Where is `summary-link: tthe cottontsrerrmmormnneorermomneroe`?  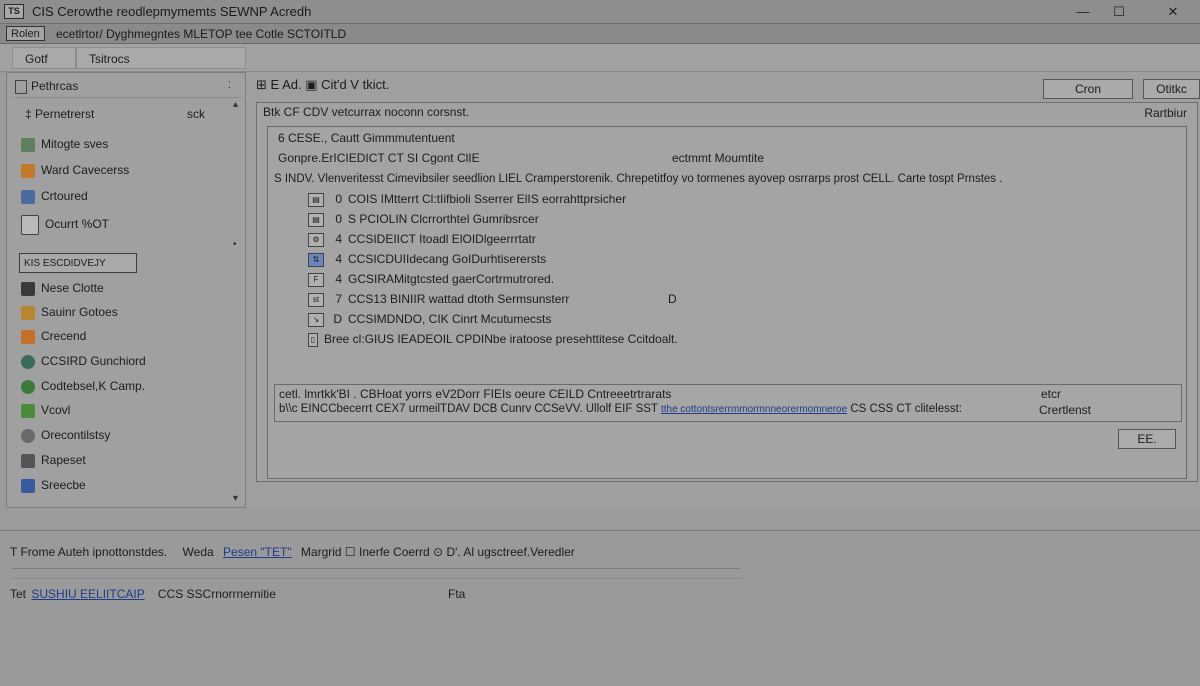
summary-link: tthe cottontsrerrmmormnneorermomneroe is located at coordinates (754, 409).